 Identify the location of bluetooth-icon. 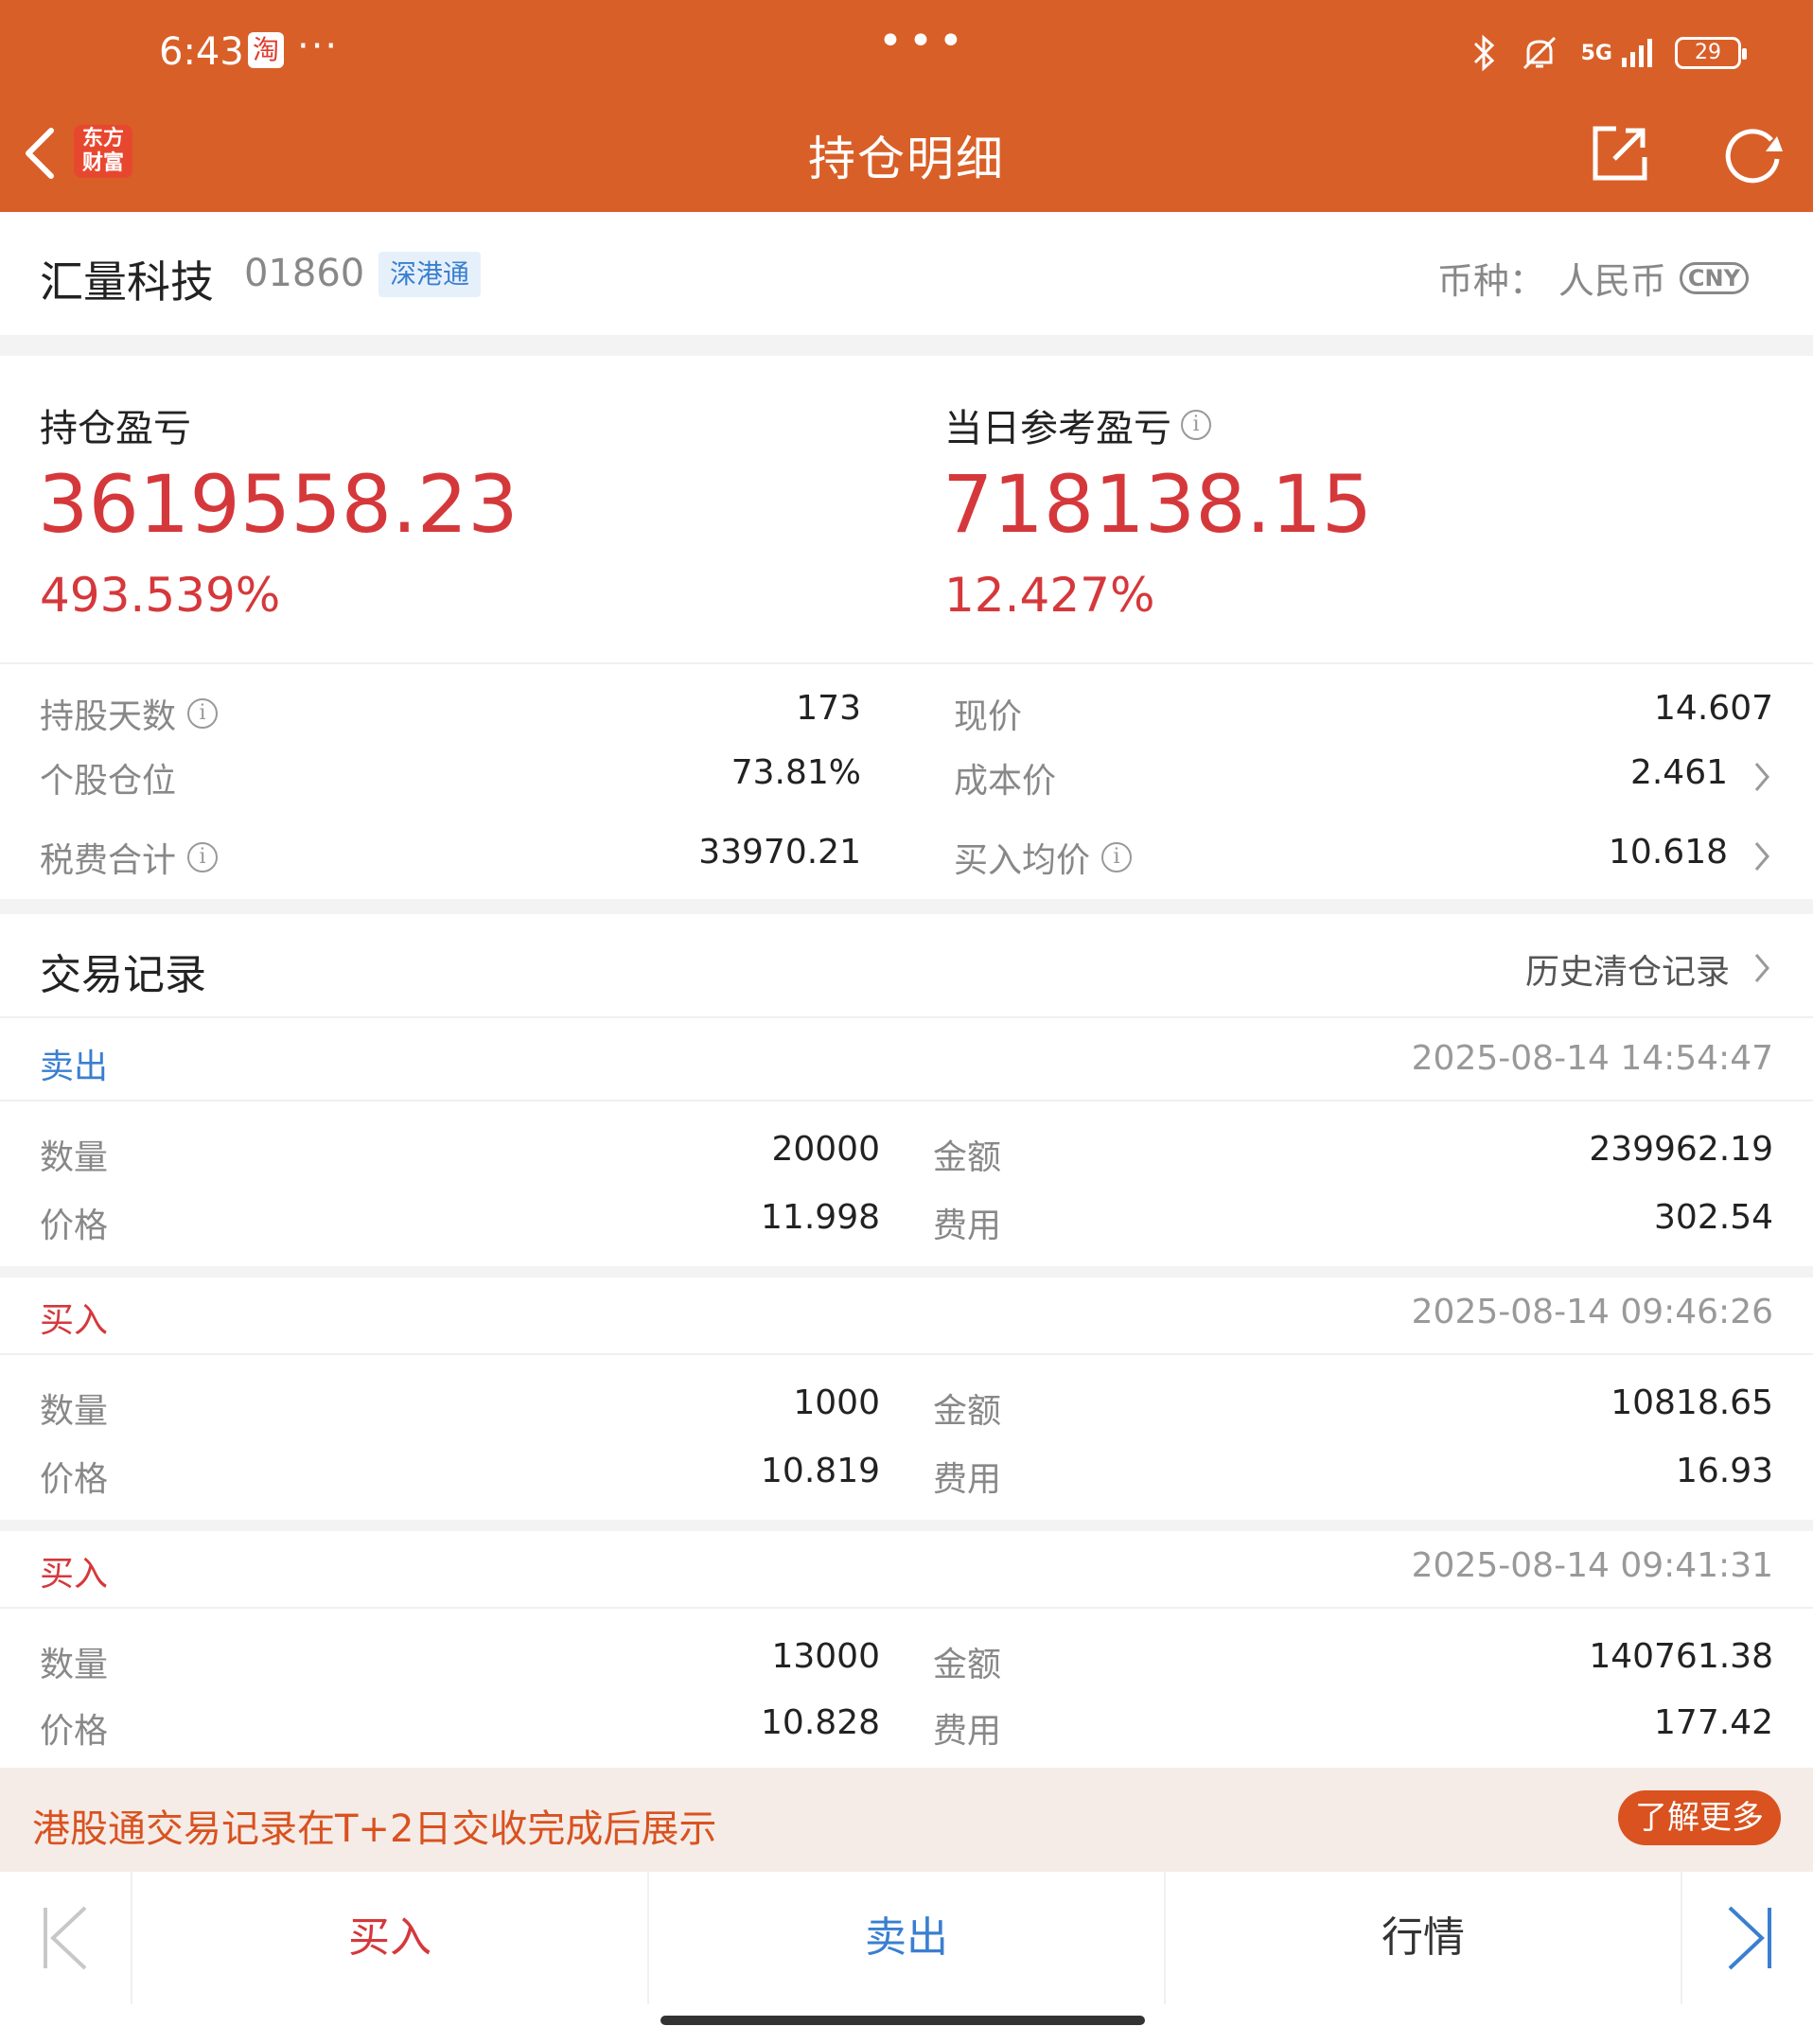
(1483, 53).